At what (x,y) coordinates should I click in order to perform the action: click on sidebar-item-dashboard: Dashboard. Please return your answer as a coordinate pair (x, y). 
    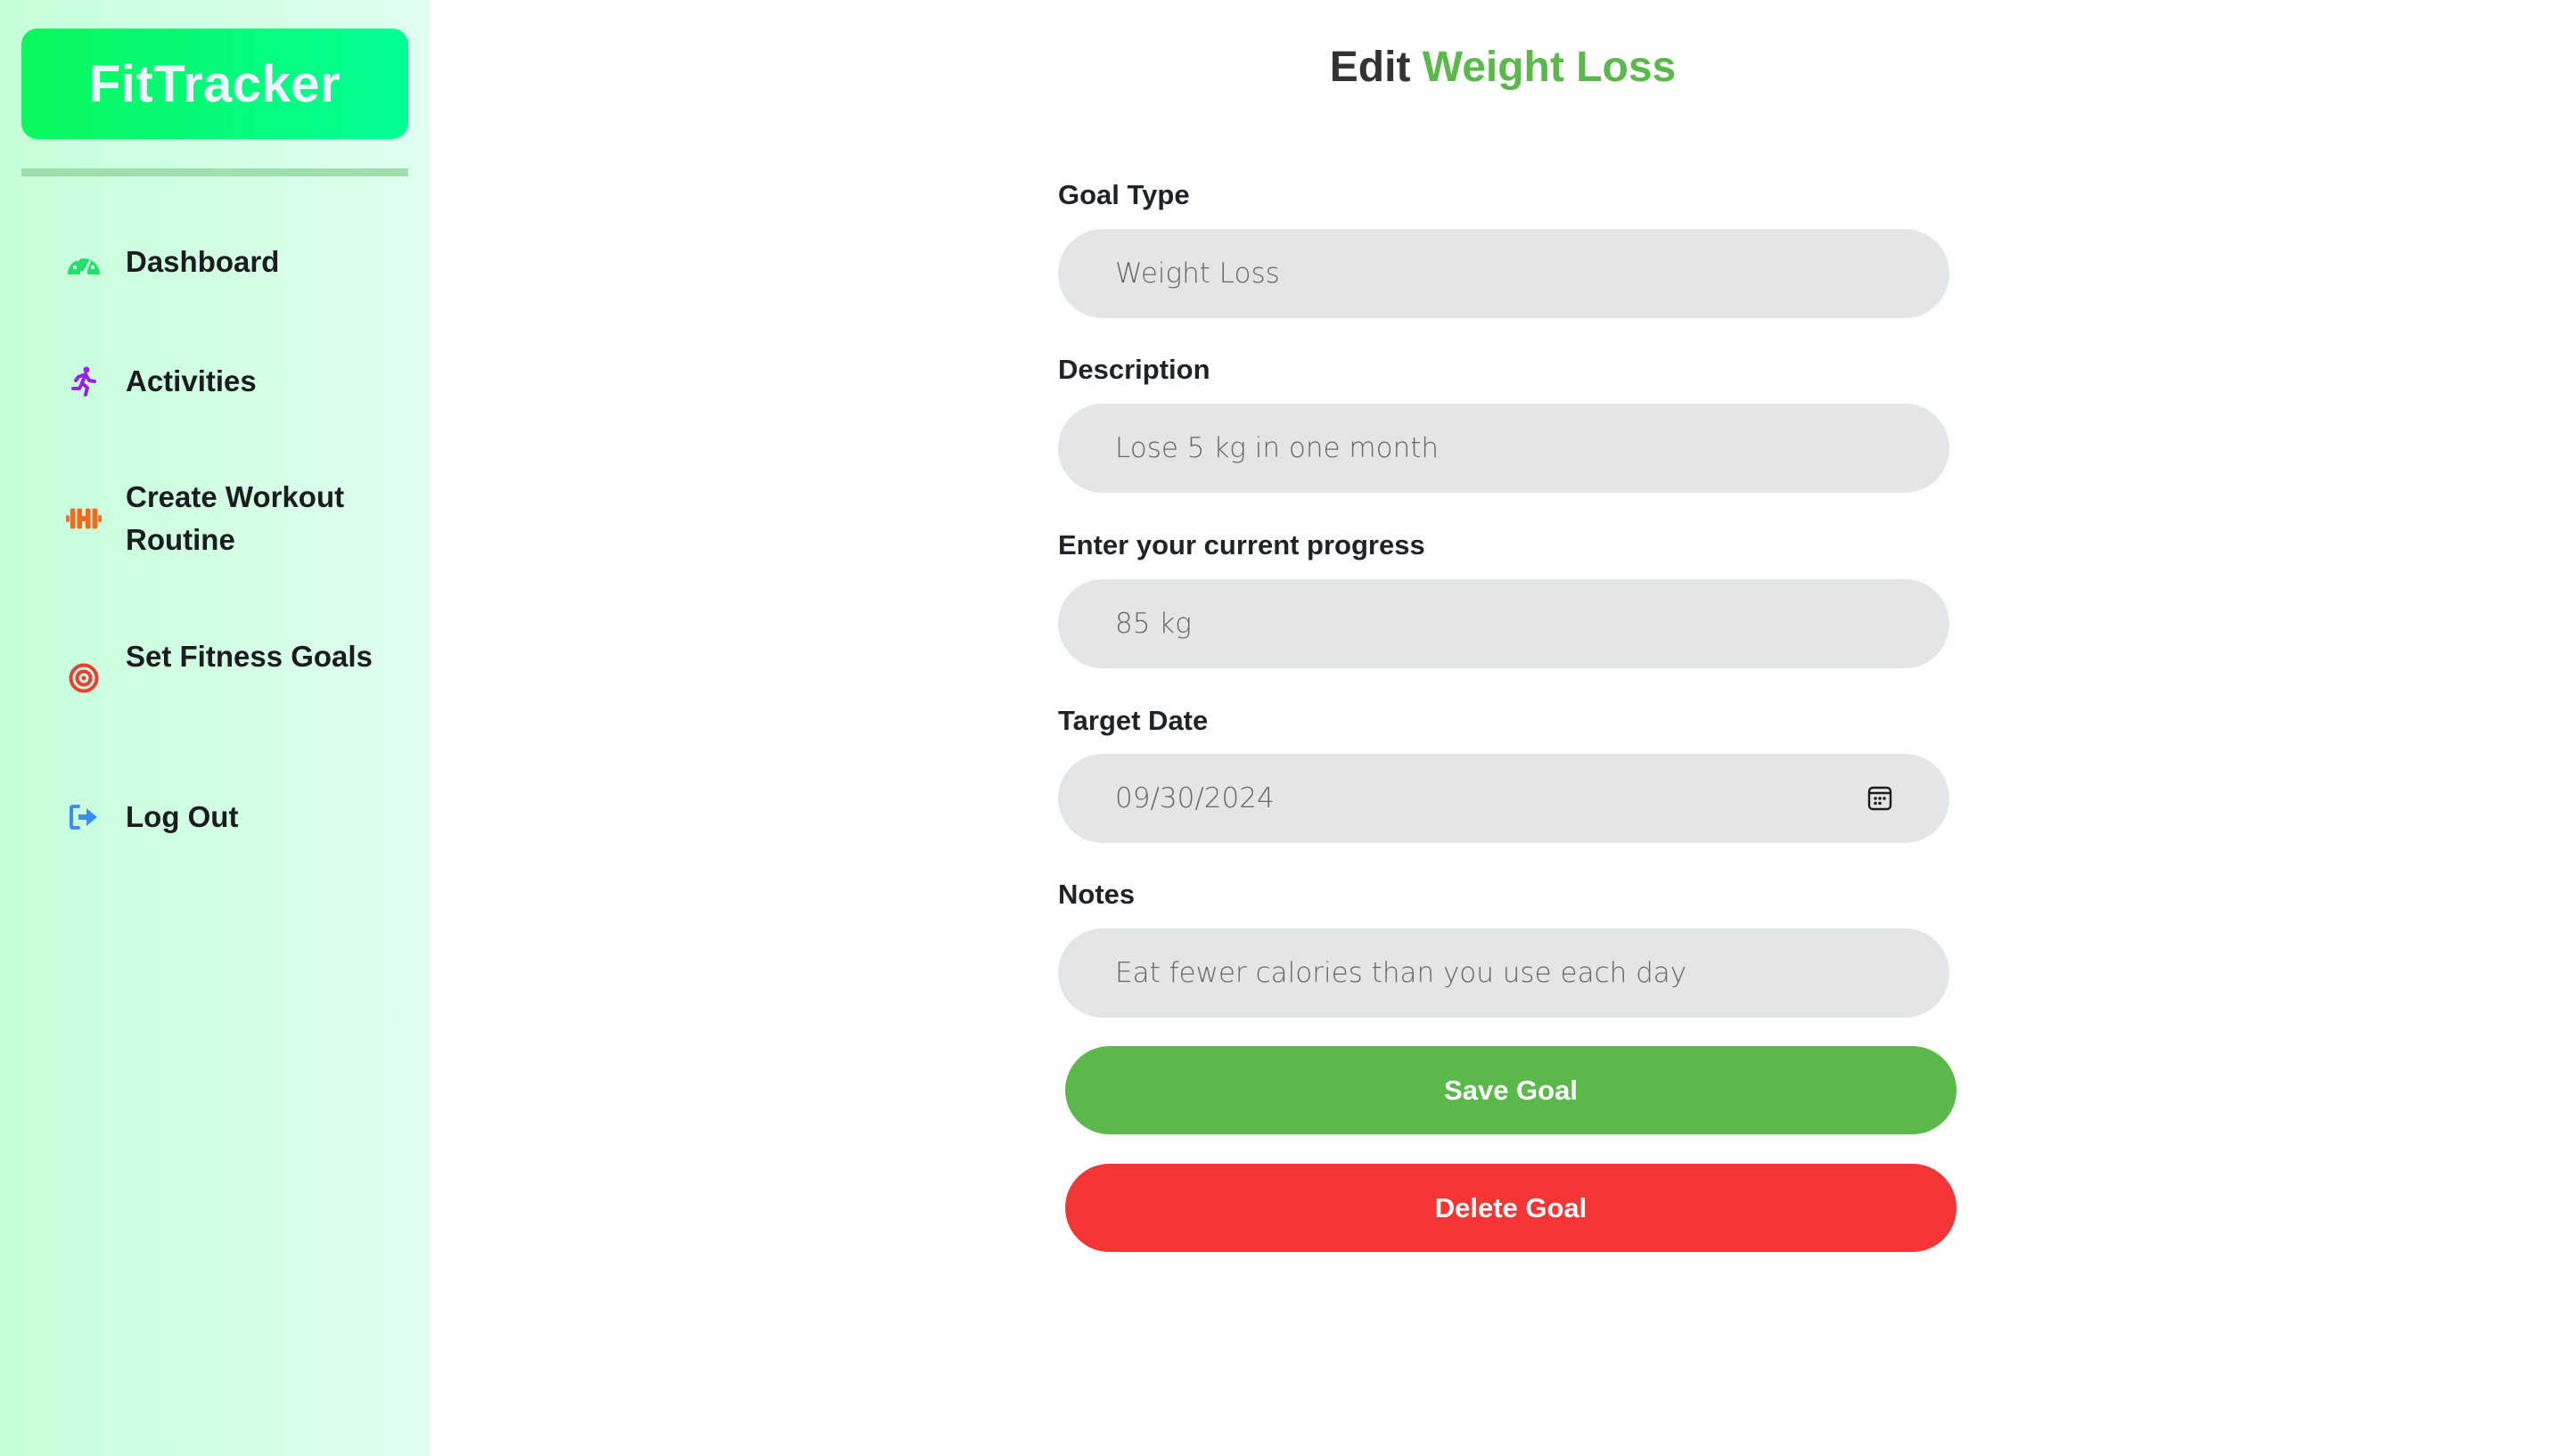
    Looking at the image, I should click on (215, 262).